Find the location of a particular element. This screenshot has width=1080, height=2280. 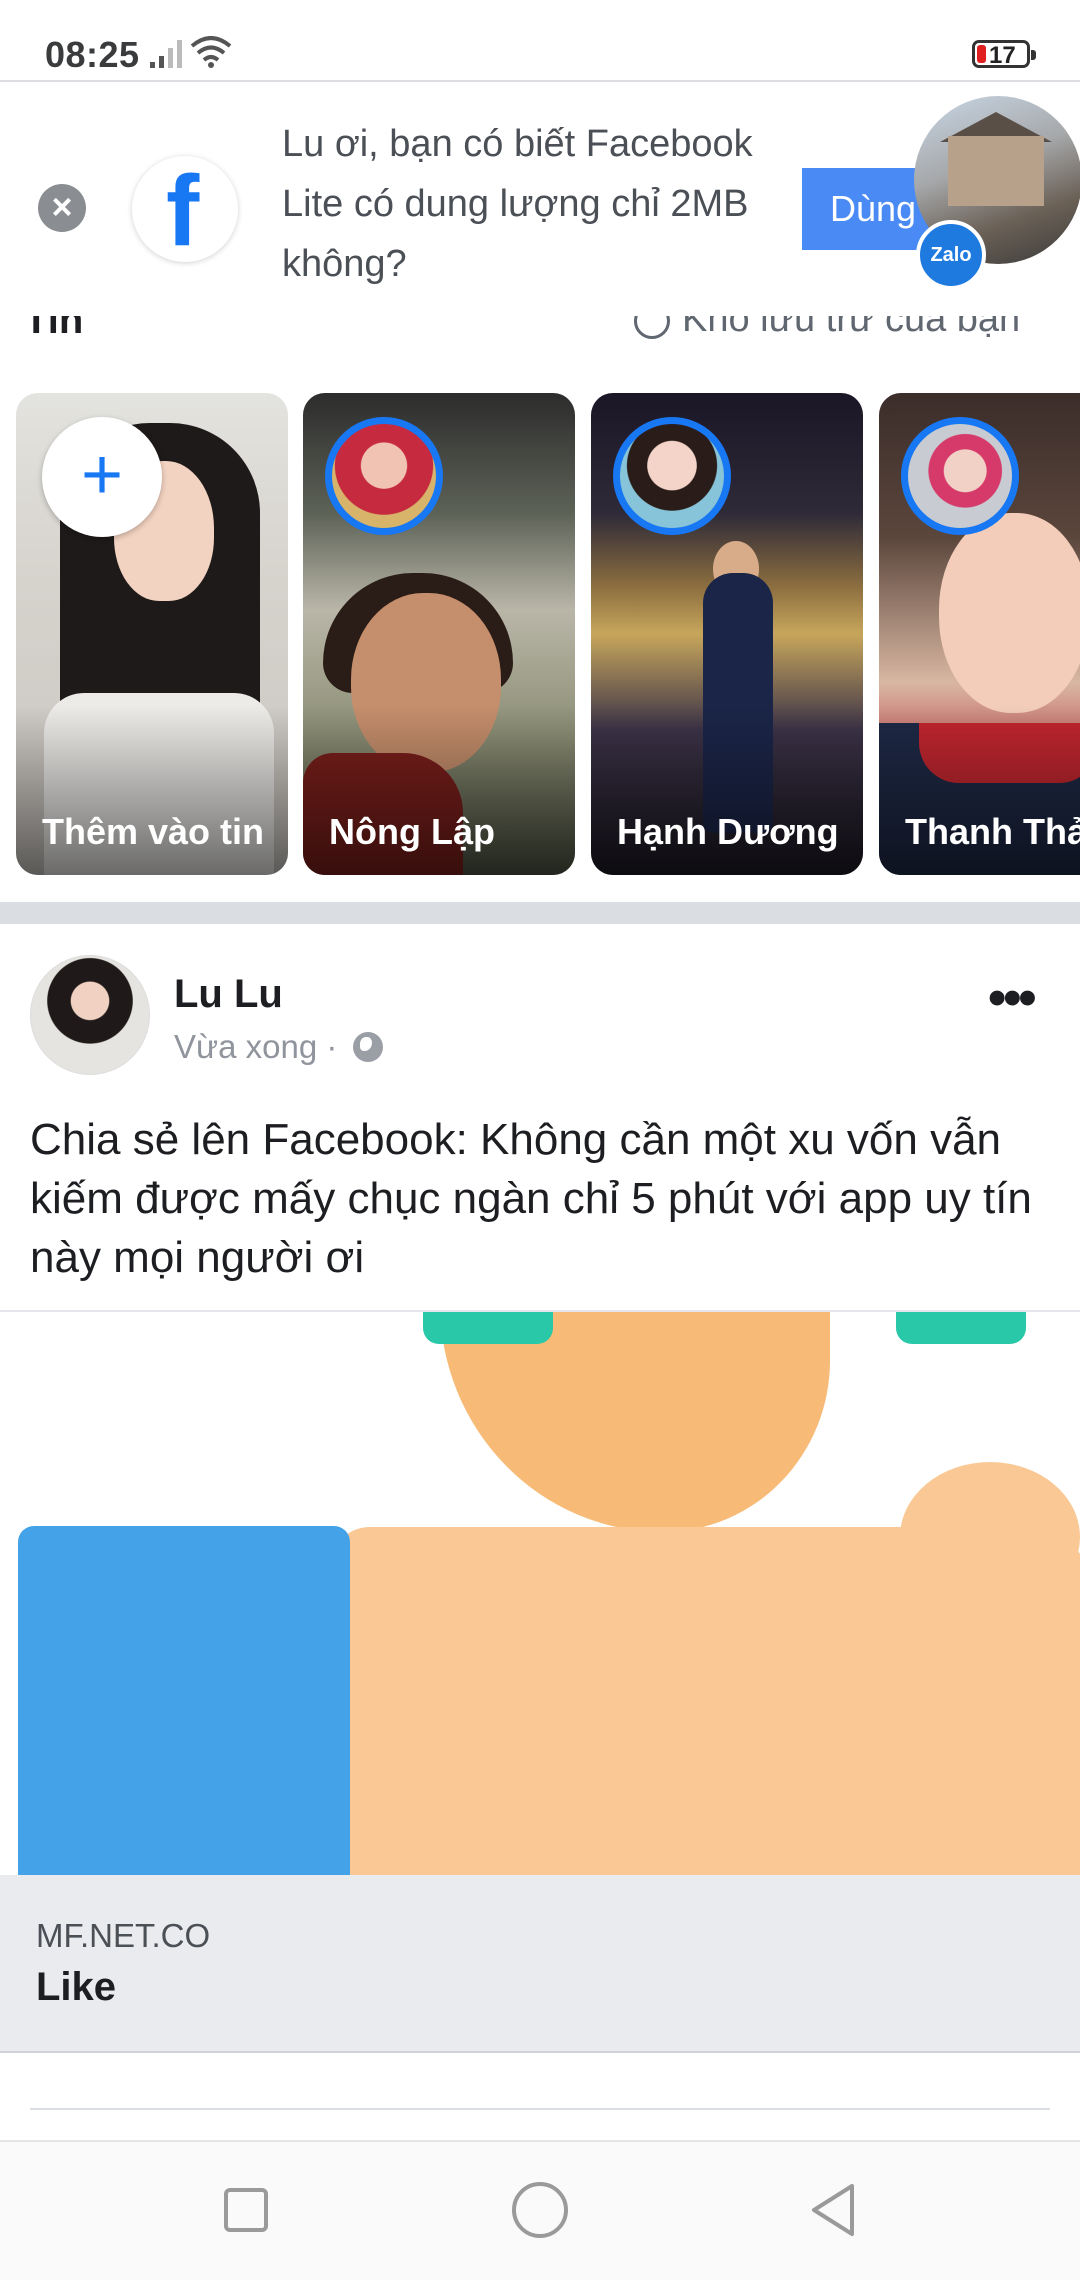

story-card: Nông Lập is located at coordinates (439, 634).